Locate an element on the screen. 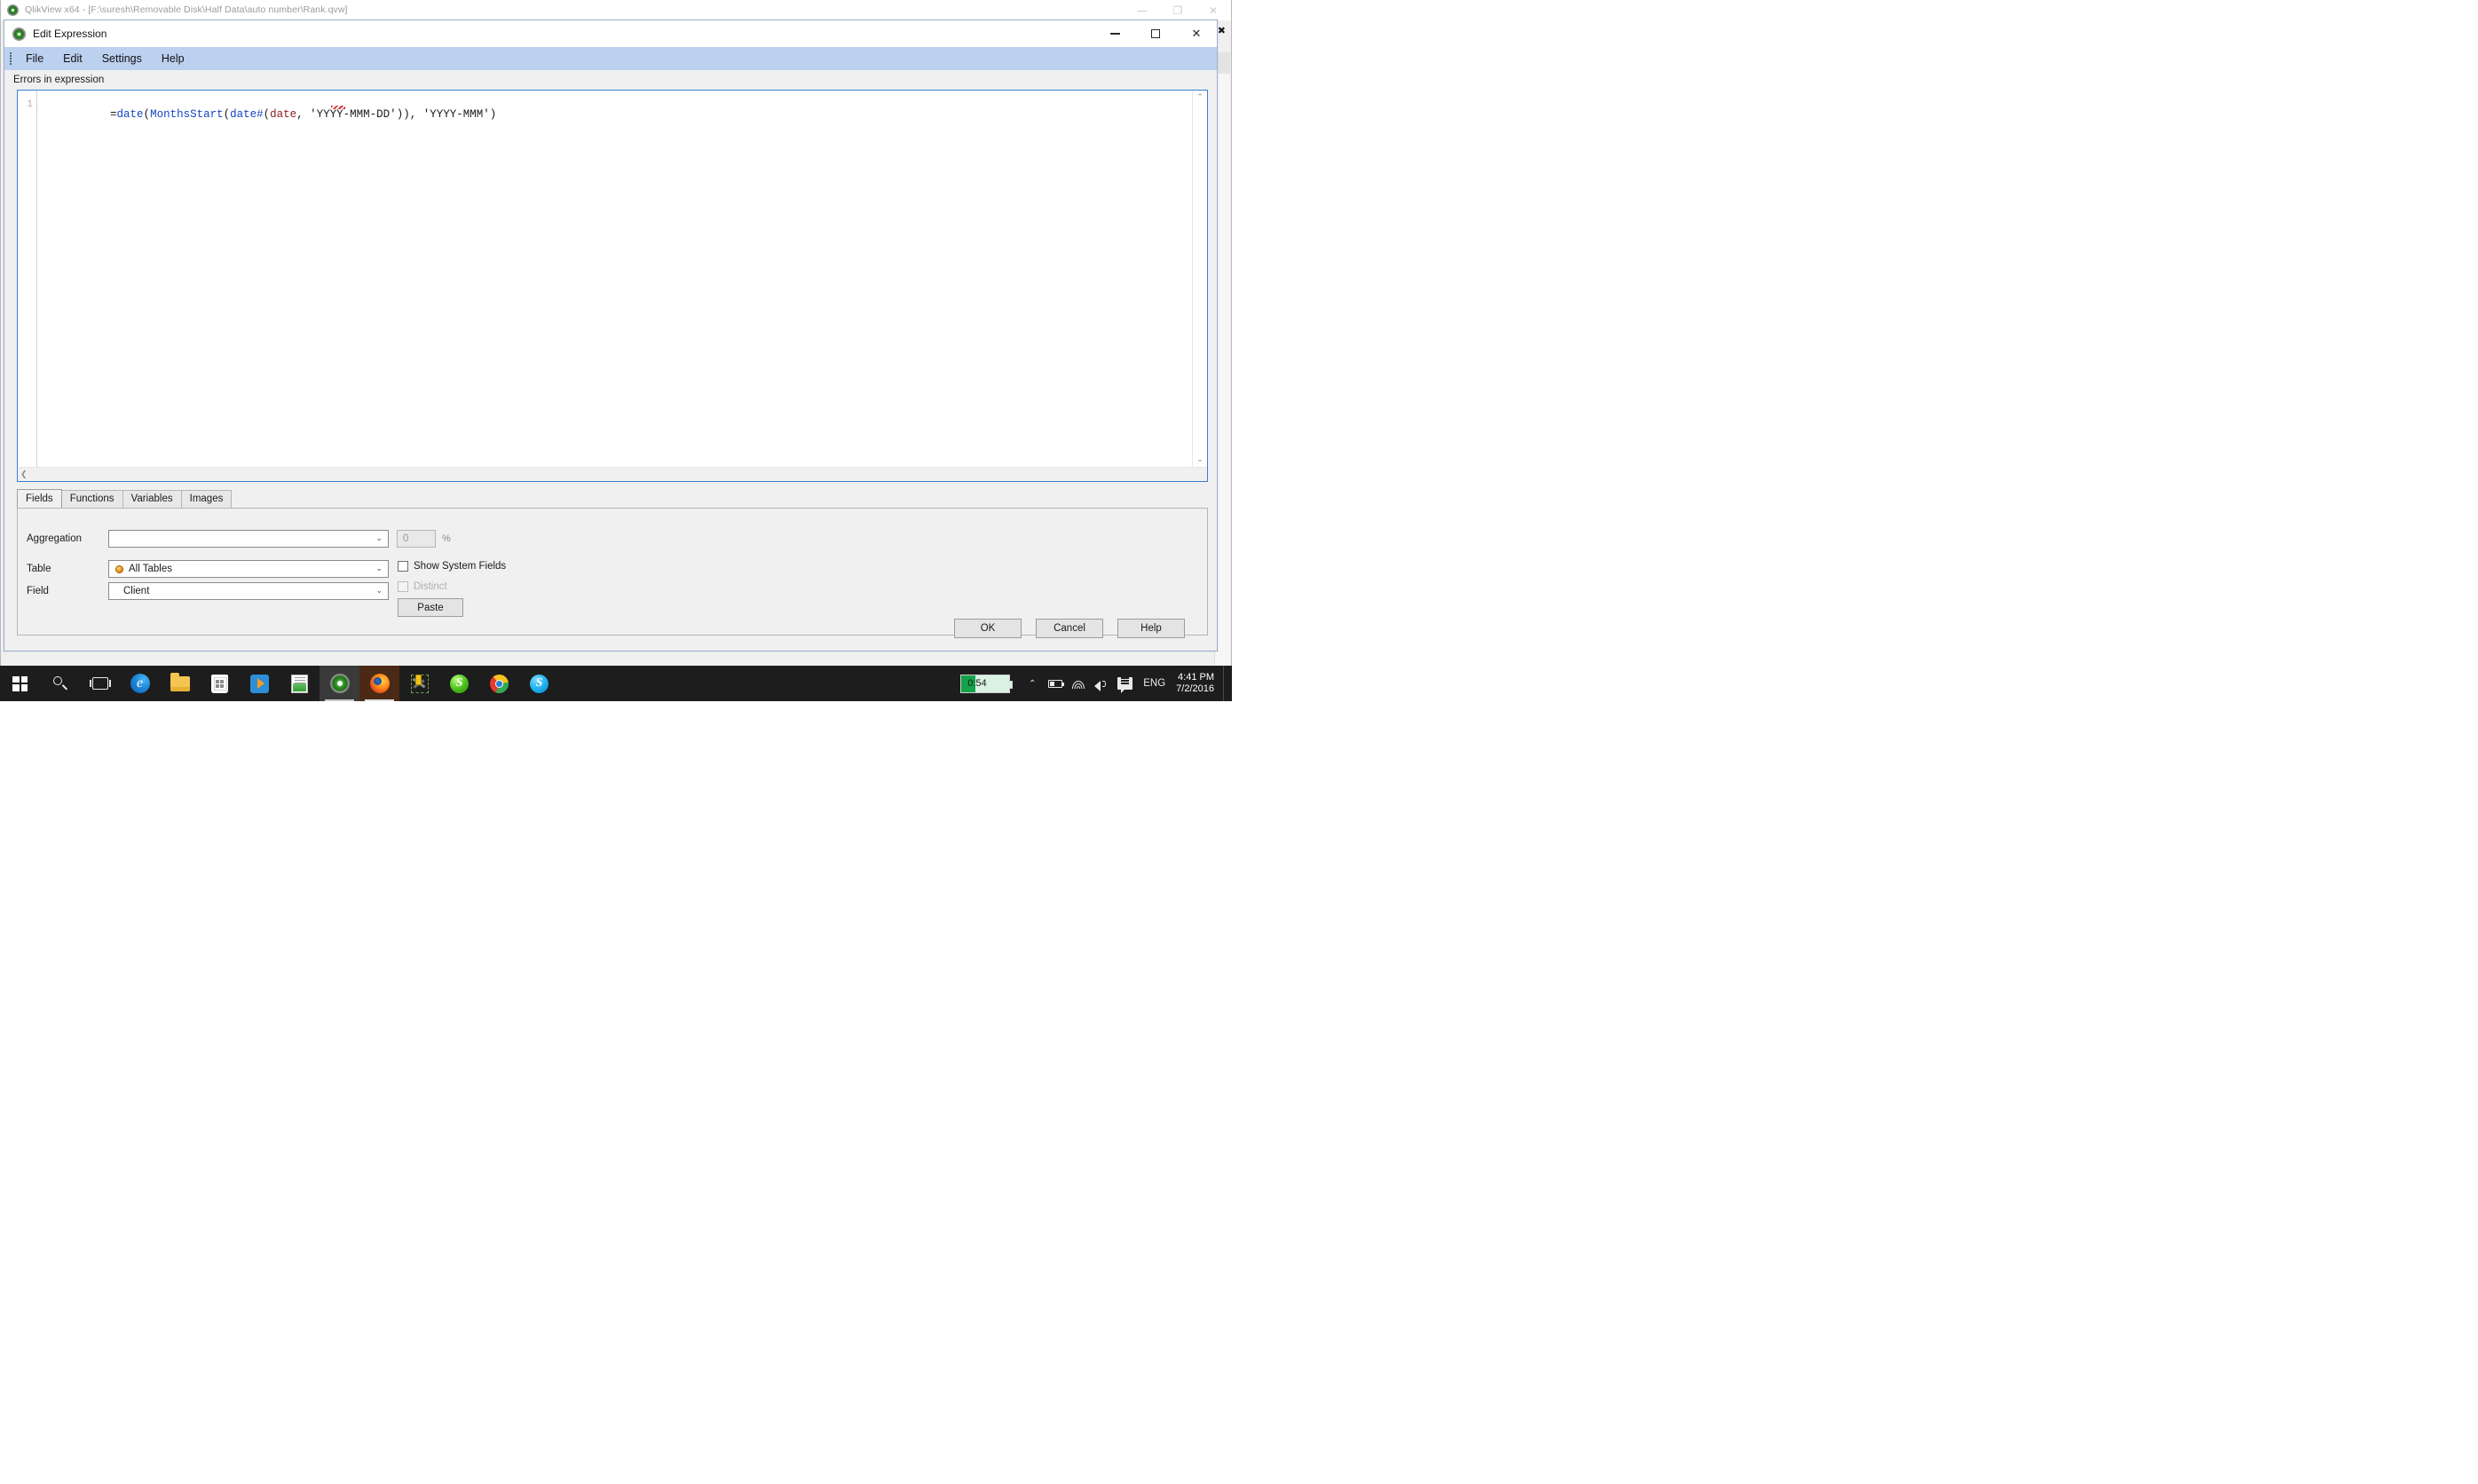  dialog-title: Edit Expression is located at coordinates (70, 34).